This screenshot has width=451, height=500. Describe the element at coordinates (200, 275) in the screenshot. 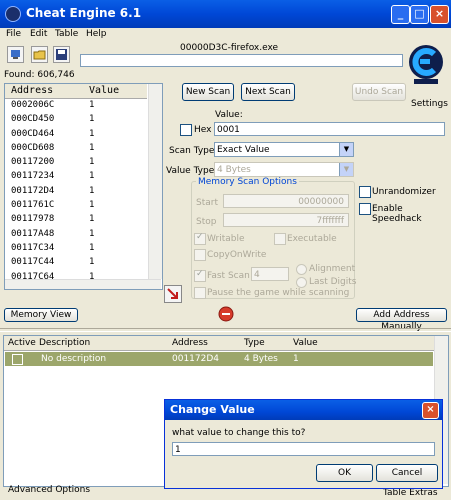

I see `fast-scan-checkbox` at that location.